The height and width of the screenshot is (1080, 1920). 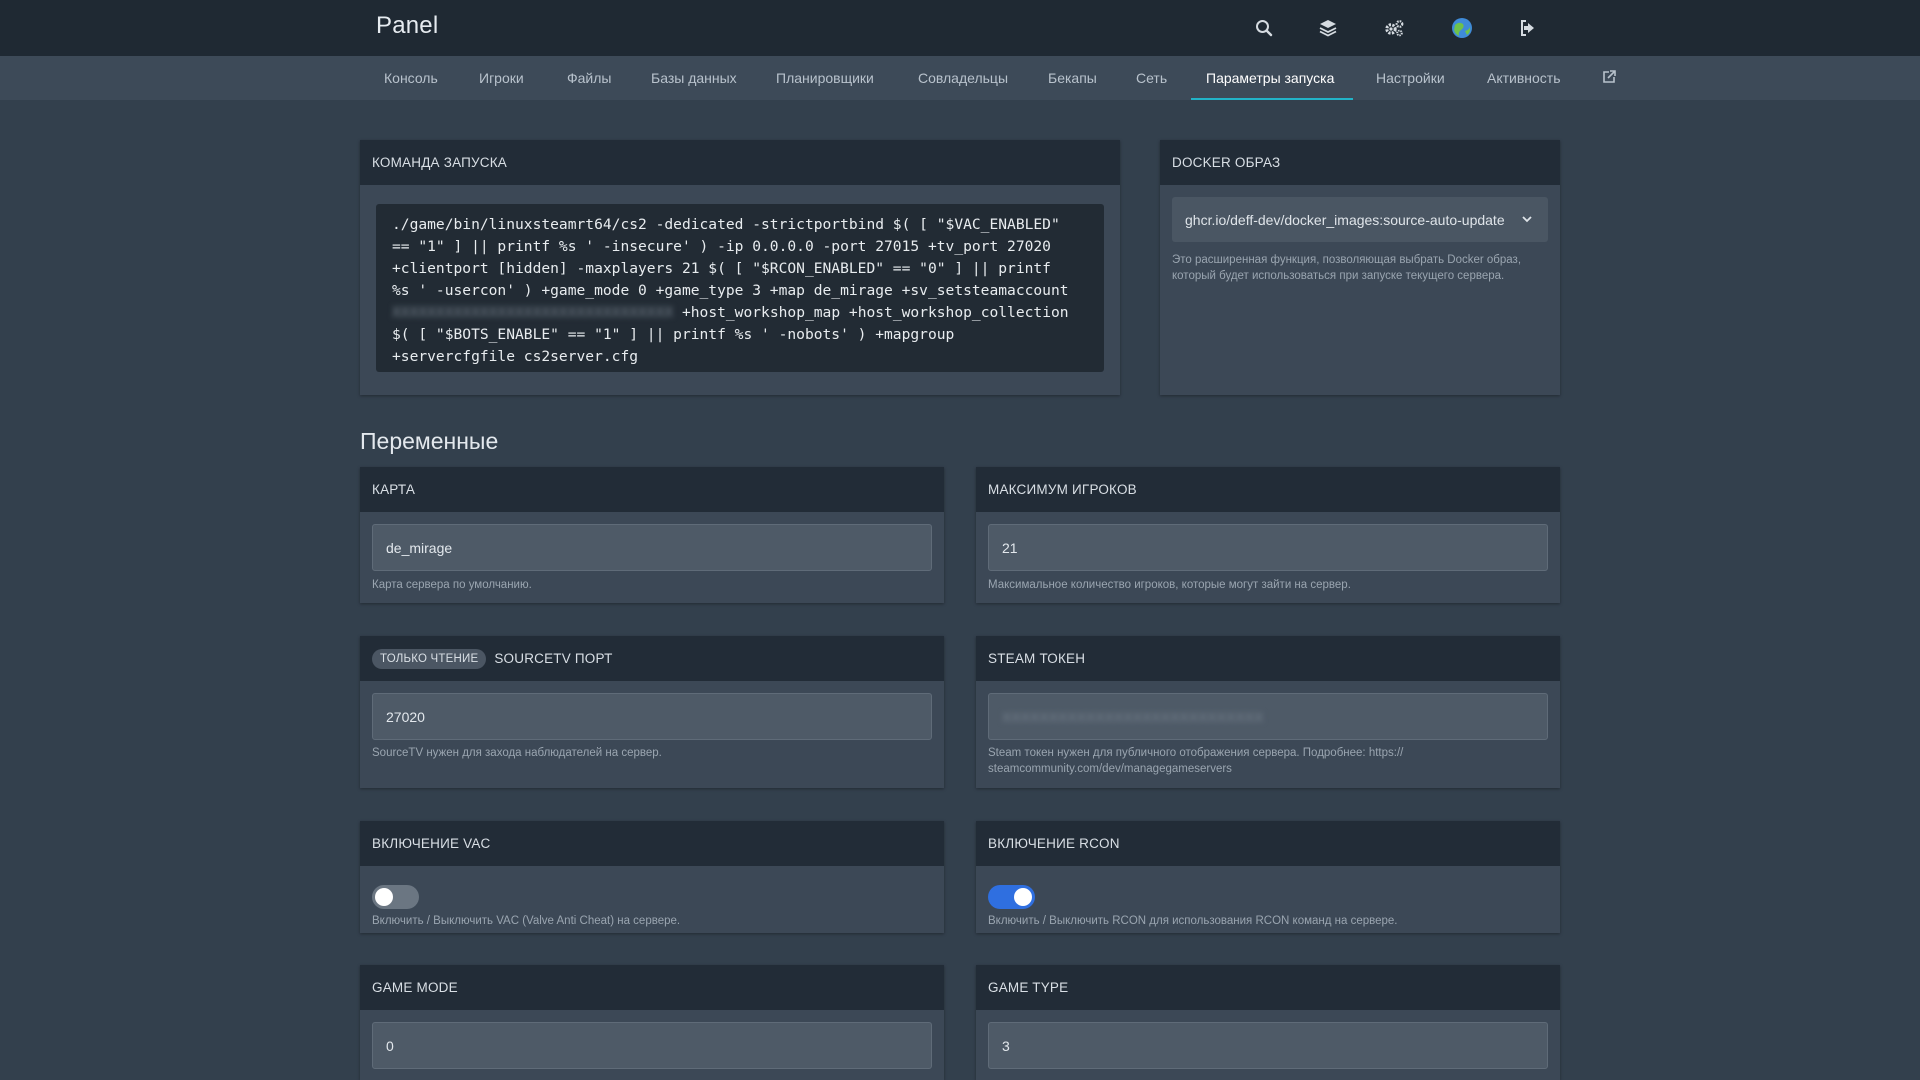 I want to click on variable-title: МАКСИМУМ ИГРОКОВ, so click(x=1268, y=489).